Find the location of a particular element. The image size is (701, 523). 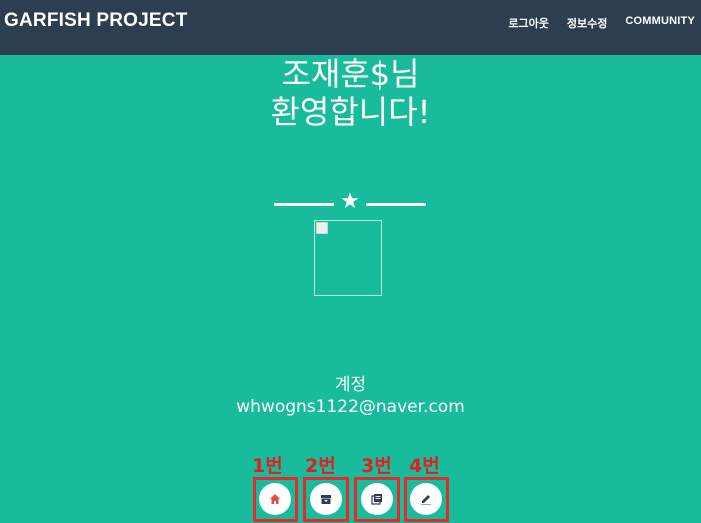

nav-community-link: COMMUNITY is located at coordinates (660, 23).